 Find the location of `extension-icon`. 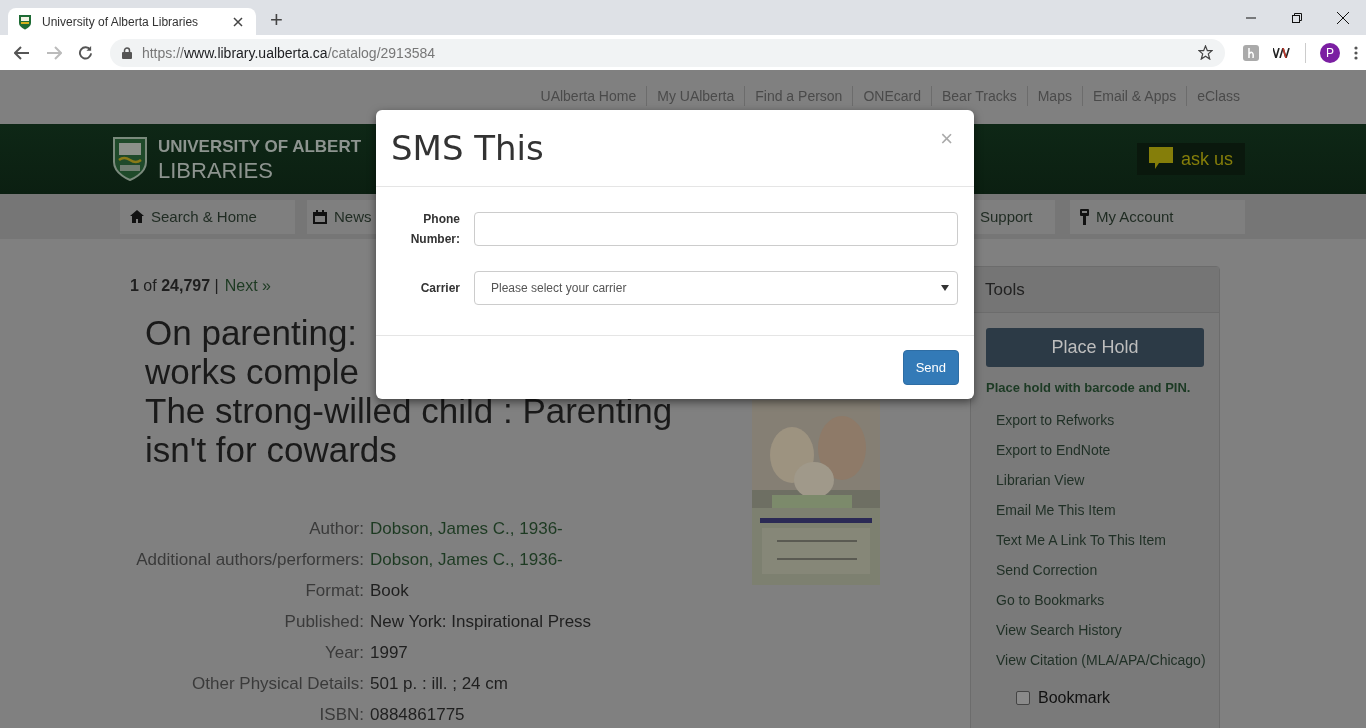

extension-icon is located at coordinates (1282, 52).